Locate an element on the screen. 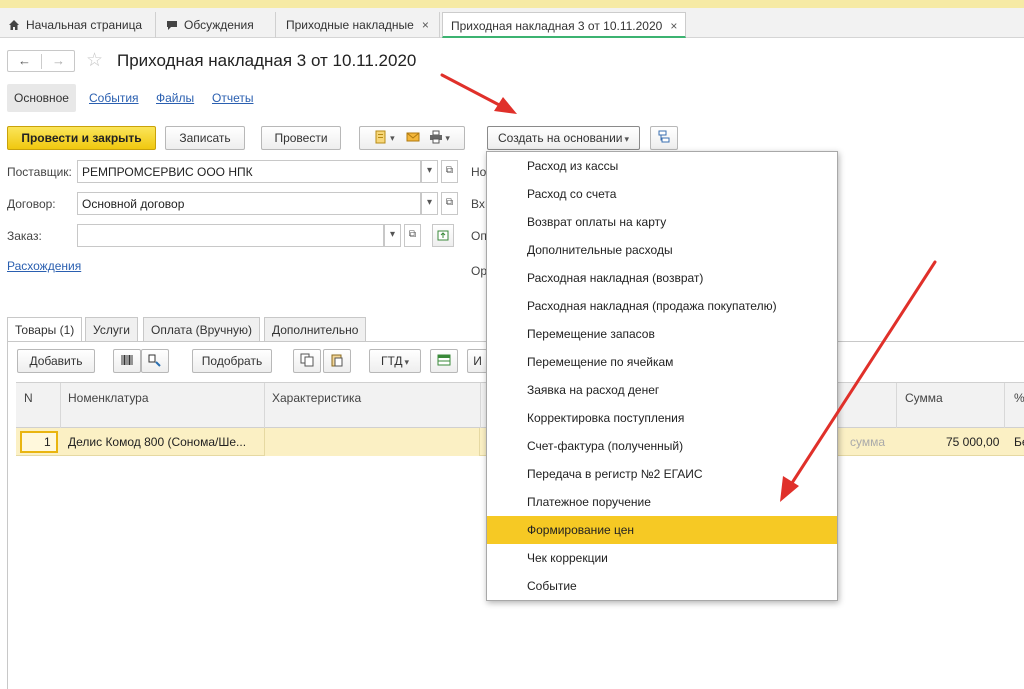 This screenshot has width=1024, height=689. post-button: Провести is located at coordinates (301, 138).